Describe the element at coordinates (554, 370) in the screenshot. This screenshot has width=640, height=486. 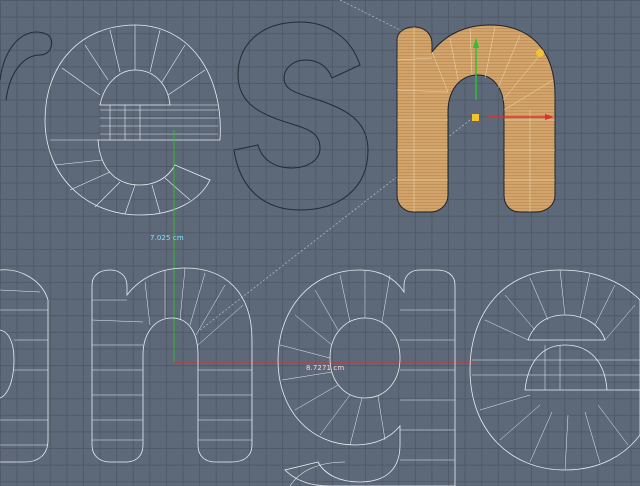
I see `glyph-e-bottom` at that location.